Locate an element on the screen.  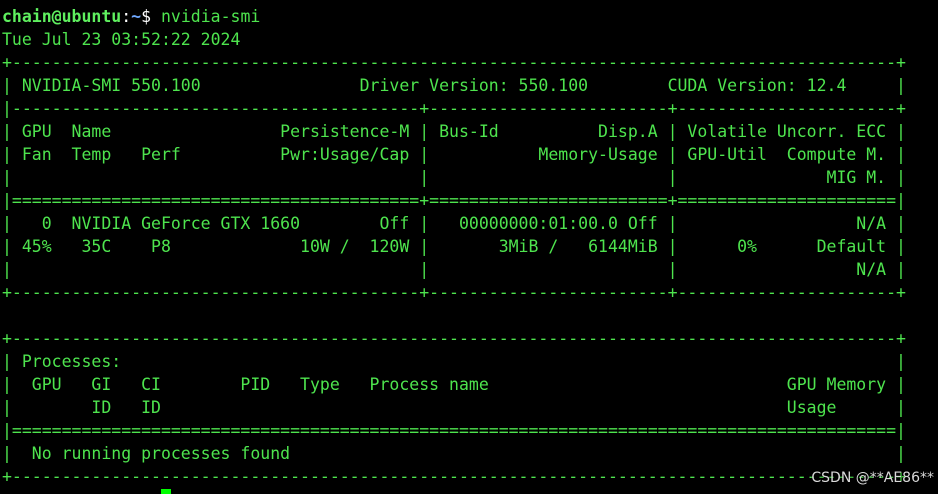
timestamp-line: Tue Jul 23 03:52:22 2024 is located at coordinates (121, 39).